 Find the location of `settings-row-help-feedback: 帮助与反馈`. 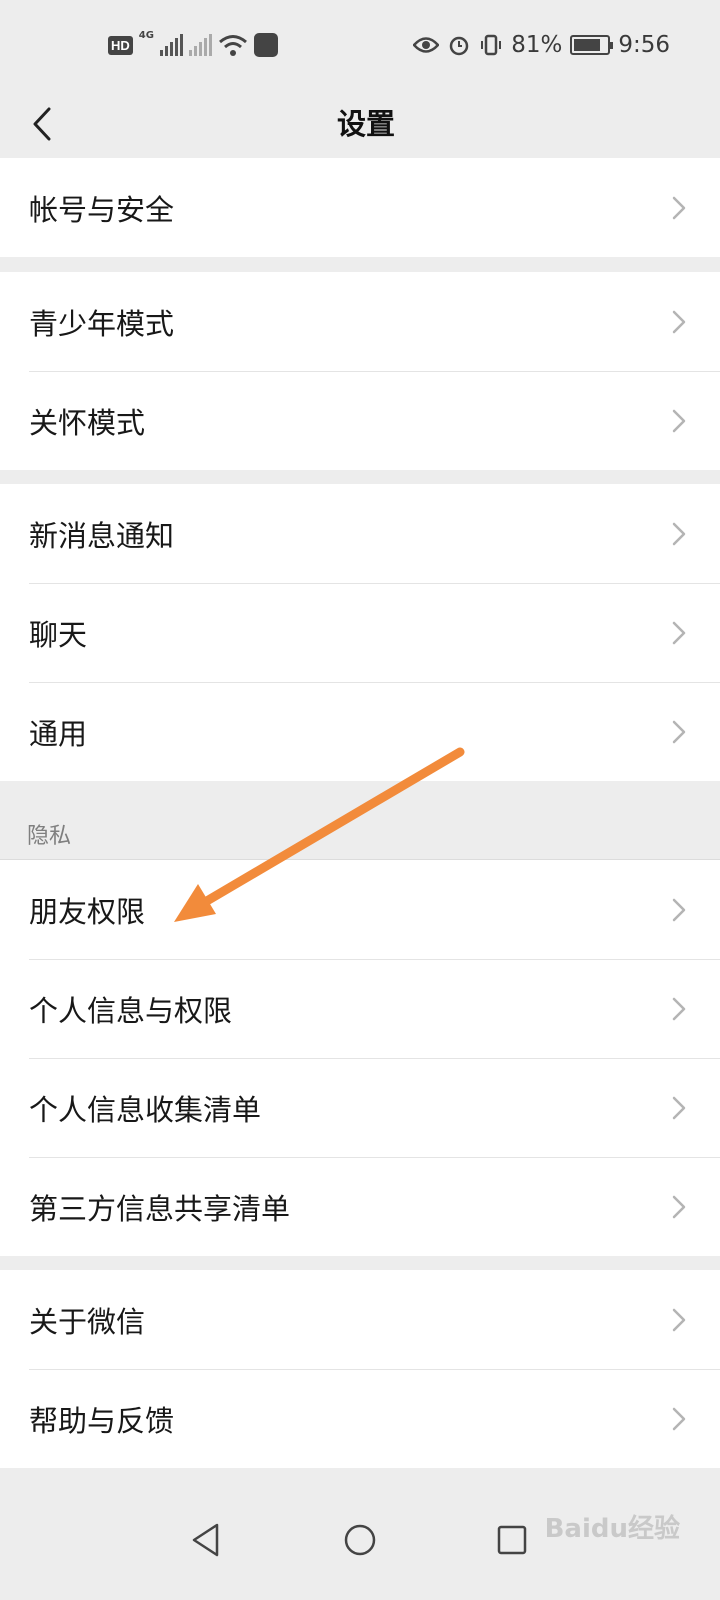

settings-row-help-feedback: 帮助与反馈 is located at coordinates (360, 1418).